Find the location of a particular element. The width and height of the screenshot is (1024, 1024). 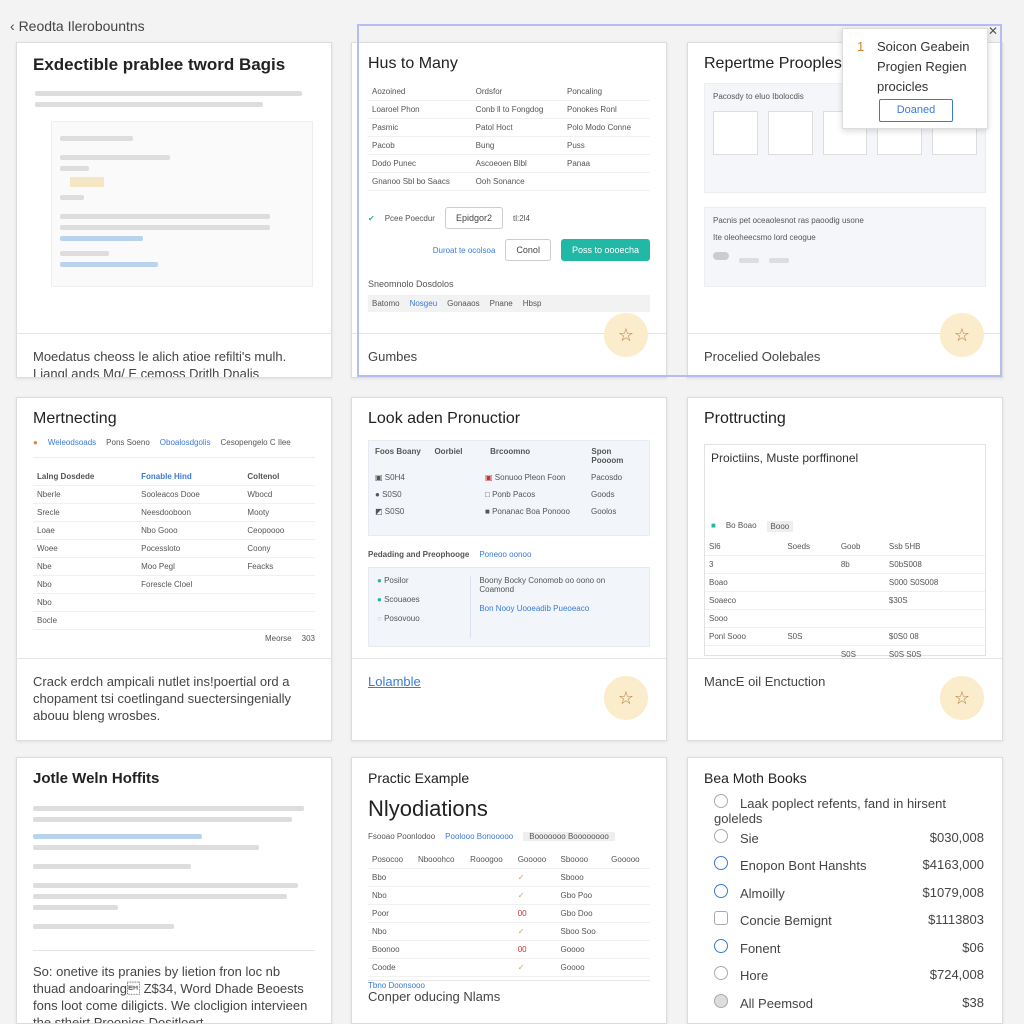

table-row: Loae Nbo Gooo Ceopoooo is located at coordinates (174, 530).